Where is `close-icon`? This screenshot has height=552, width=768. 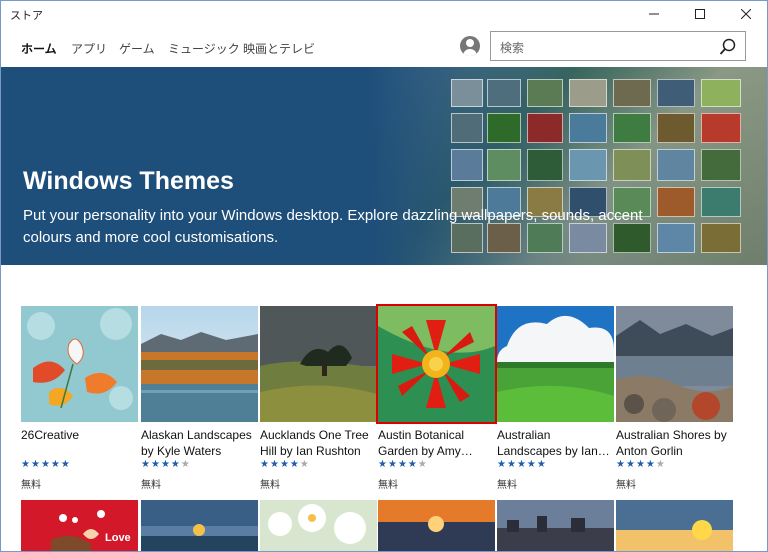 close-icon is located at coordinates (746, 14).